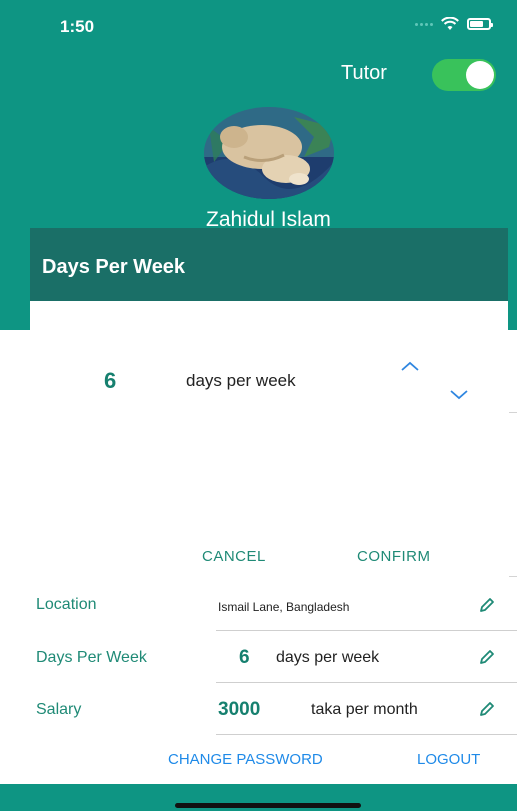 The width and height of the screenshot is (517, 811). I want to click on chevron-up-icon, so click(410, 366).